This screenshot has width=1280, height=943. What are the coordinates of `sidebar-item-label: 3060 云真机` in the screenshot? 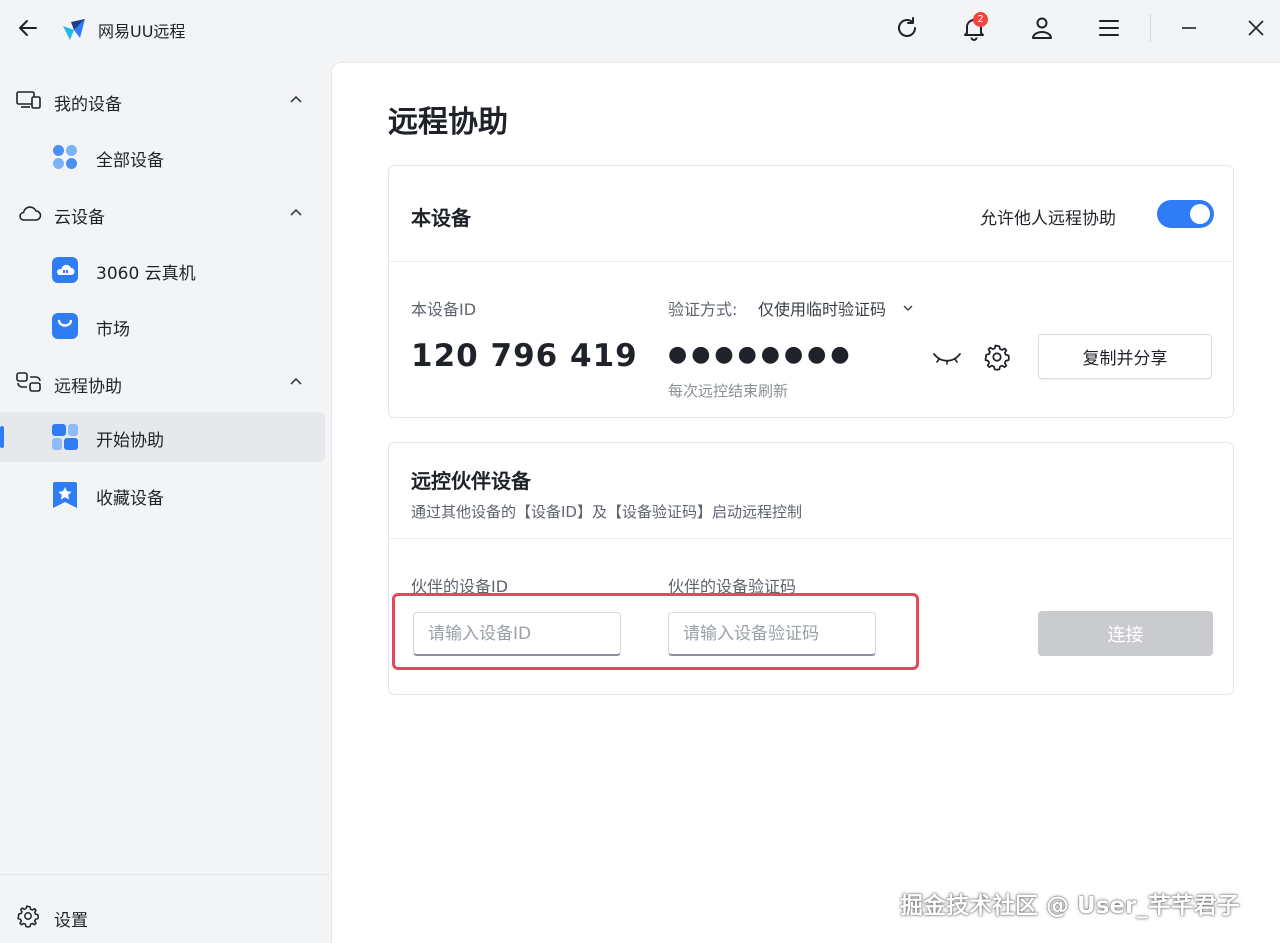 It's located at (146, 274).